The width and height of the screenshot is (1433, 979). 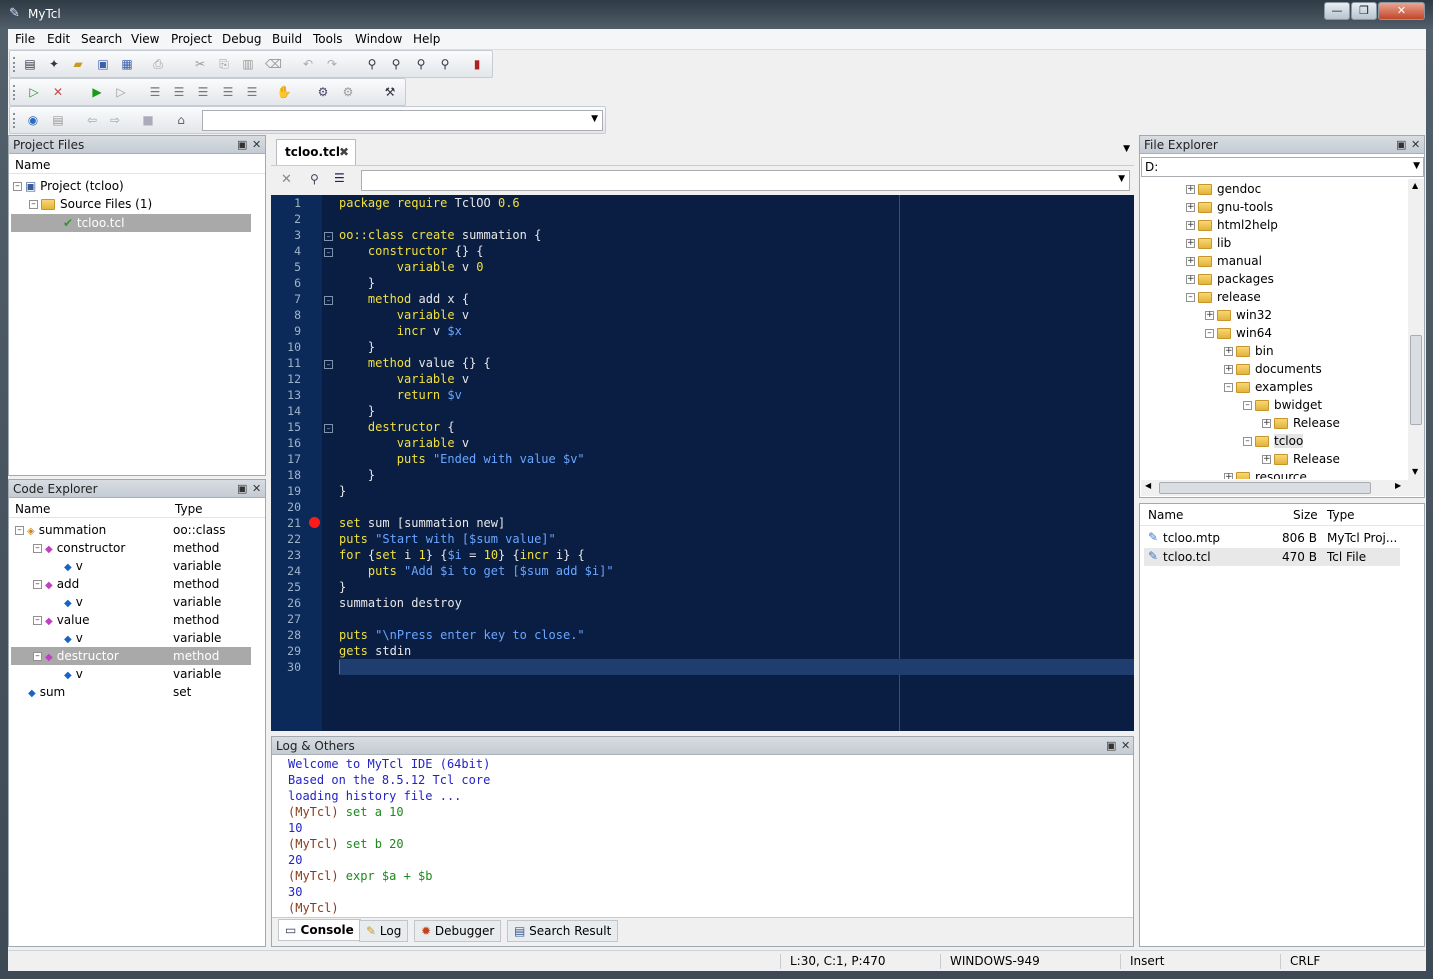 I want to click on tab-close-icon: ✖, so click(x=344, y=152).